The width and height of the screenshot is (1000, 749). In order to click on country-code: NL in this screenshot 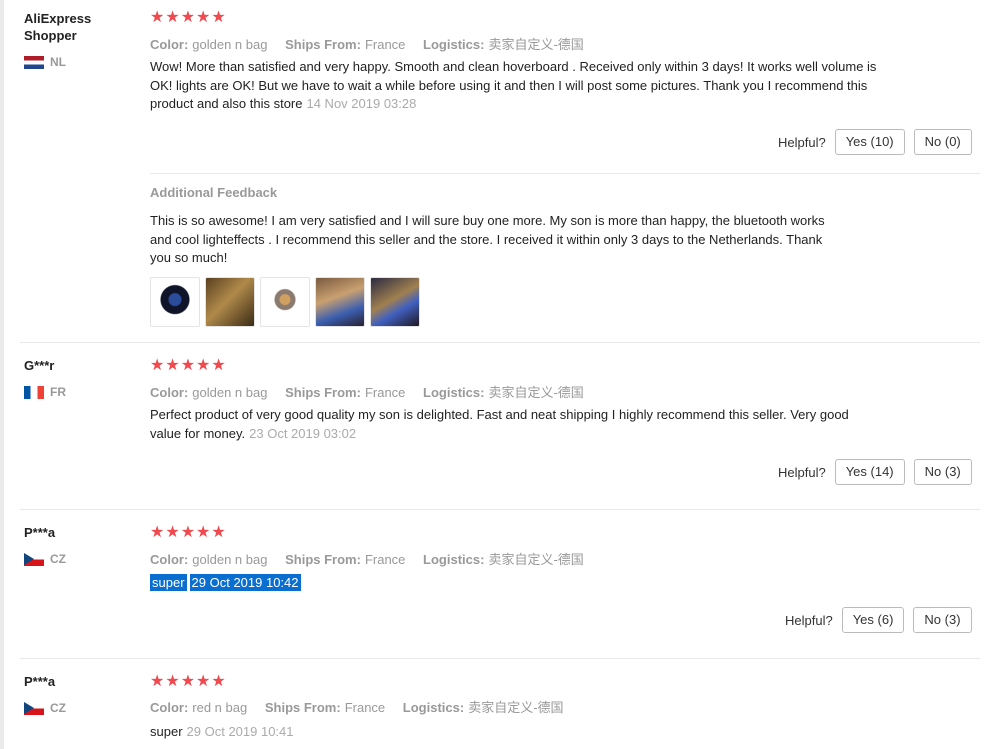, I will do `click(58, 62)`.